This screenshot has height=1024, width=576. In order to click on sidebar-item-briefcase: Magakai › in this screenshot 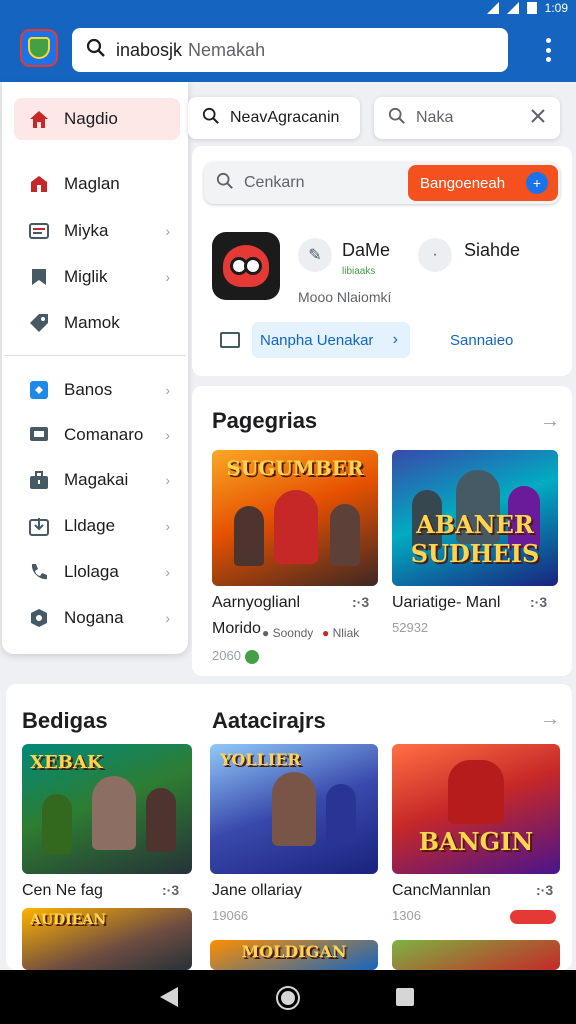, I will do `click(97, 480)`.